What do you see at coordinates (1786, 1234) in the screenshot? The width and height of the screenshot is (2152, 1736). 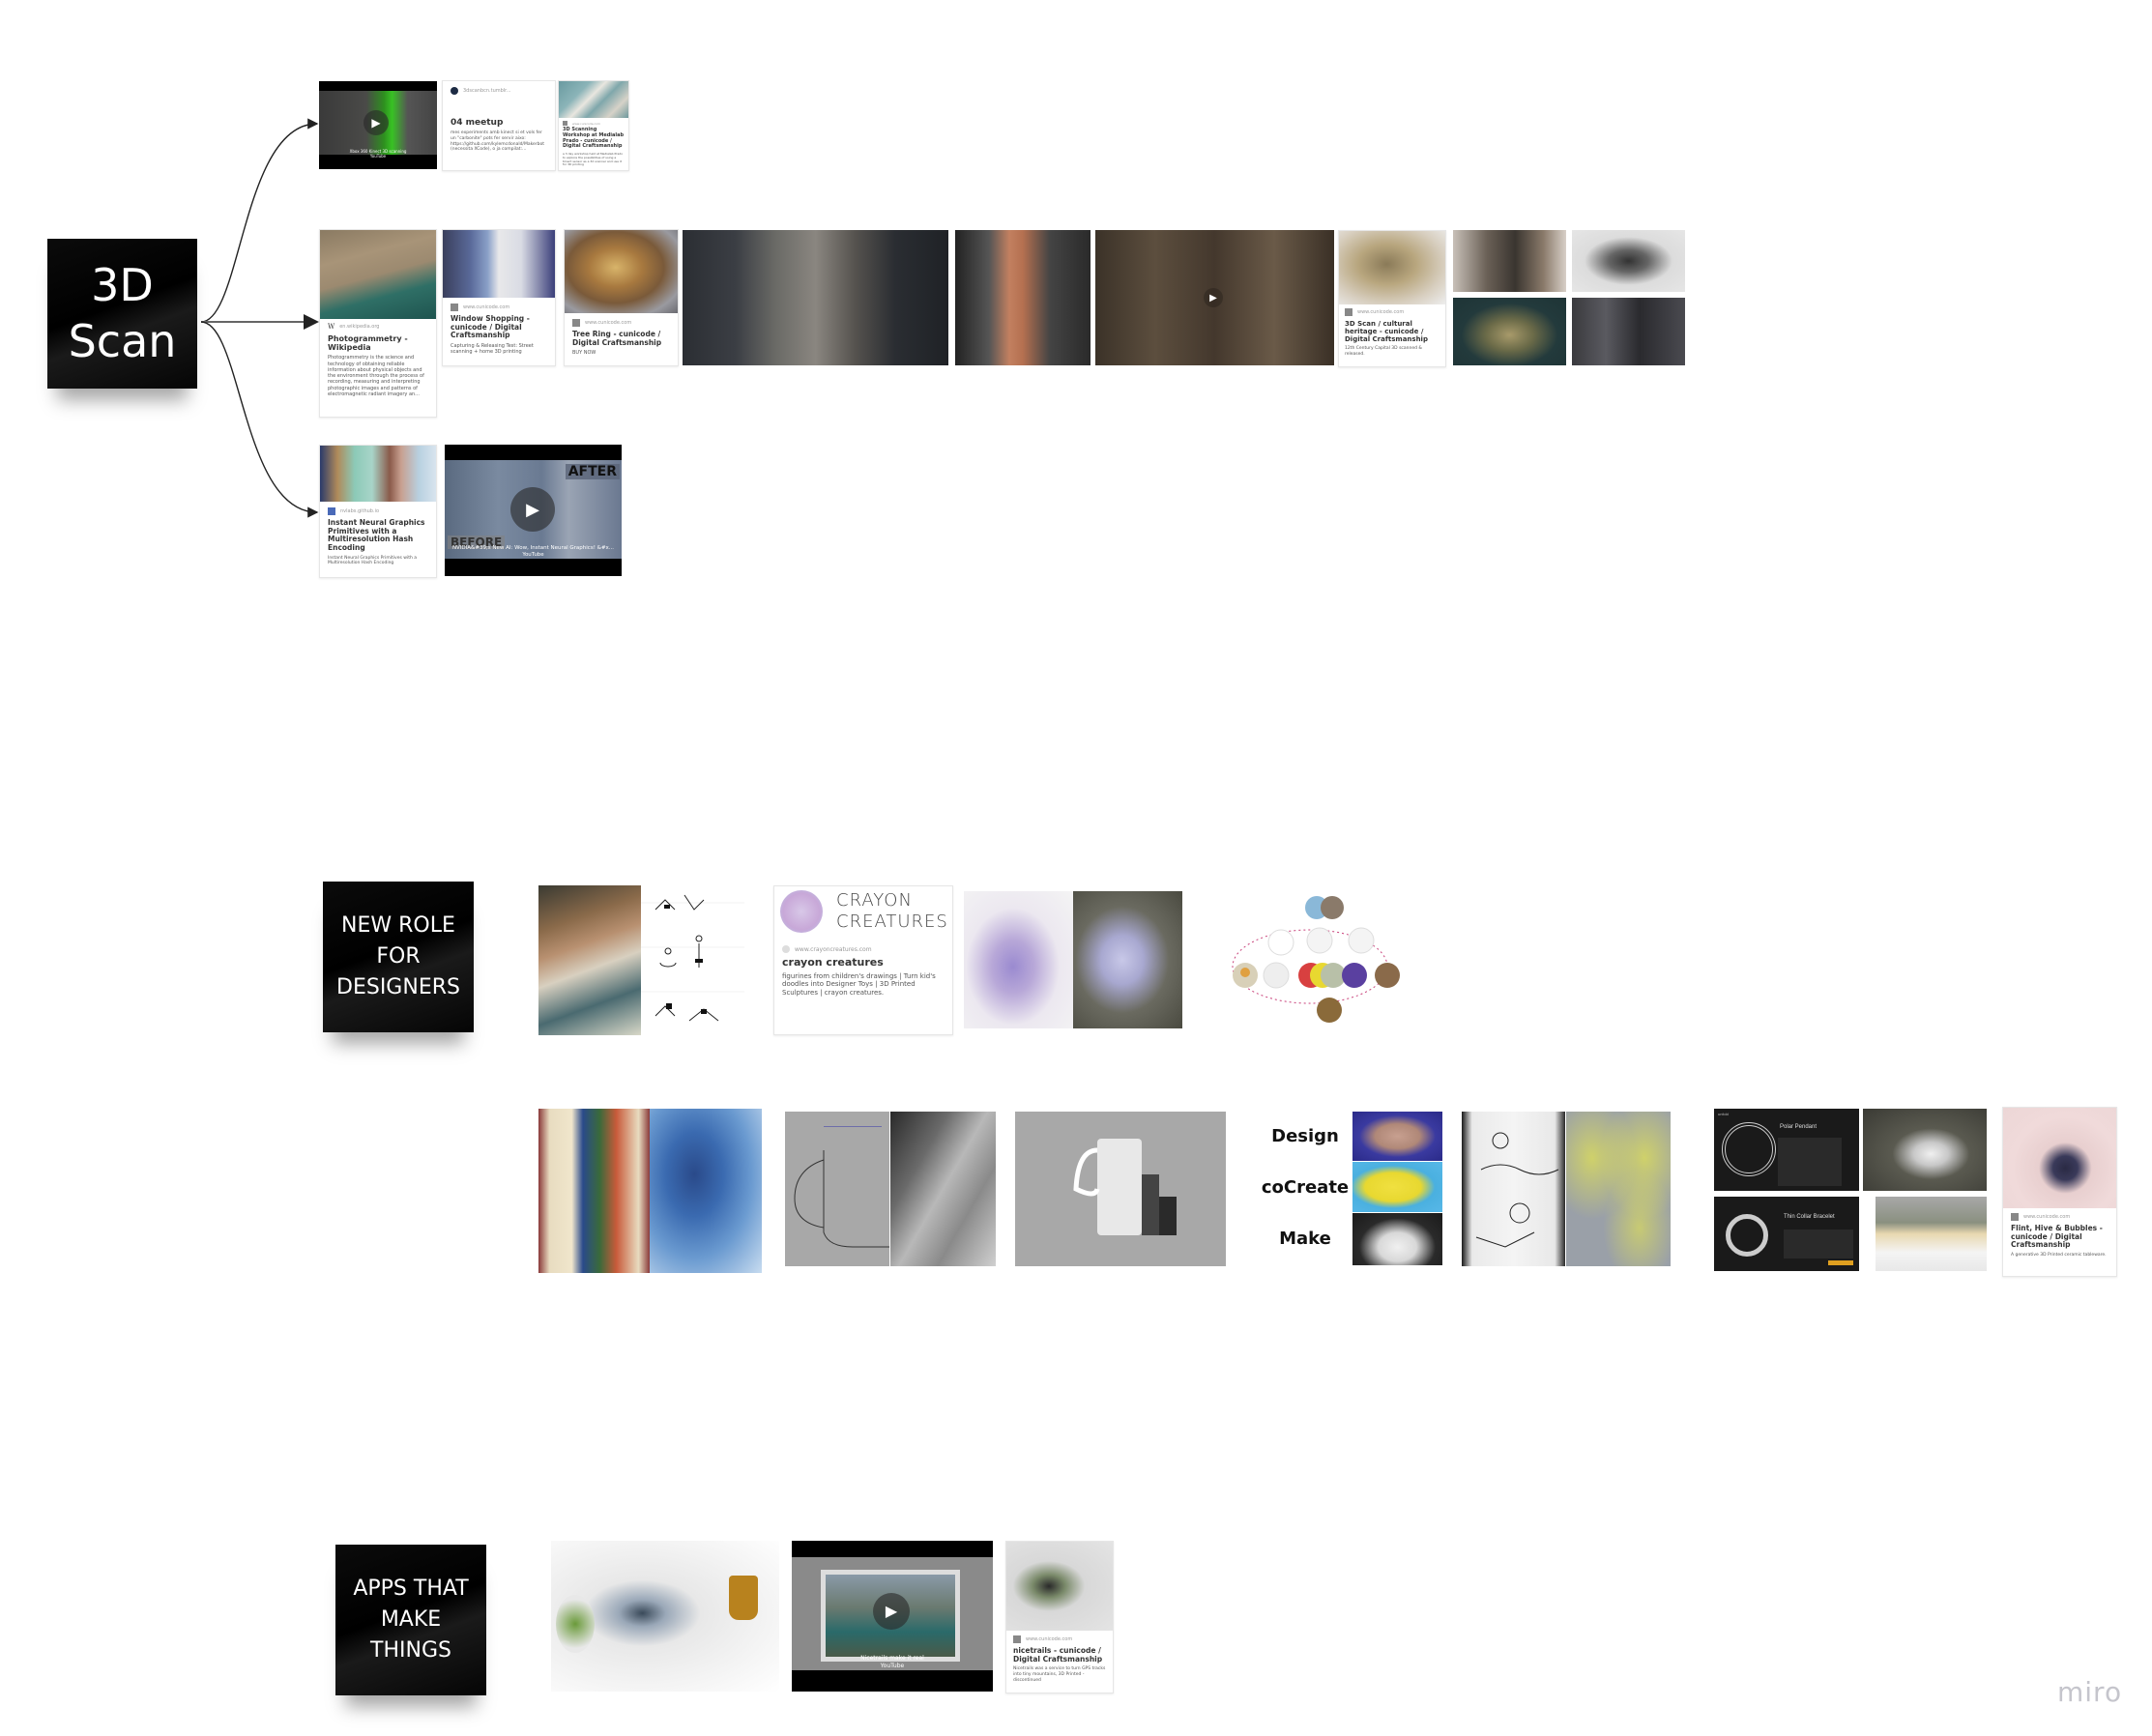 I see `image-bracelet-app: Thin Collar Bracelet` at bounding box center [1786, 1234].